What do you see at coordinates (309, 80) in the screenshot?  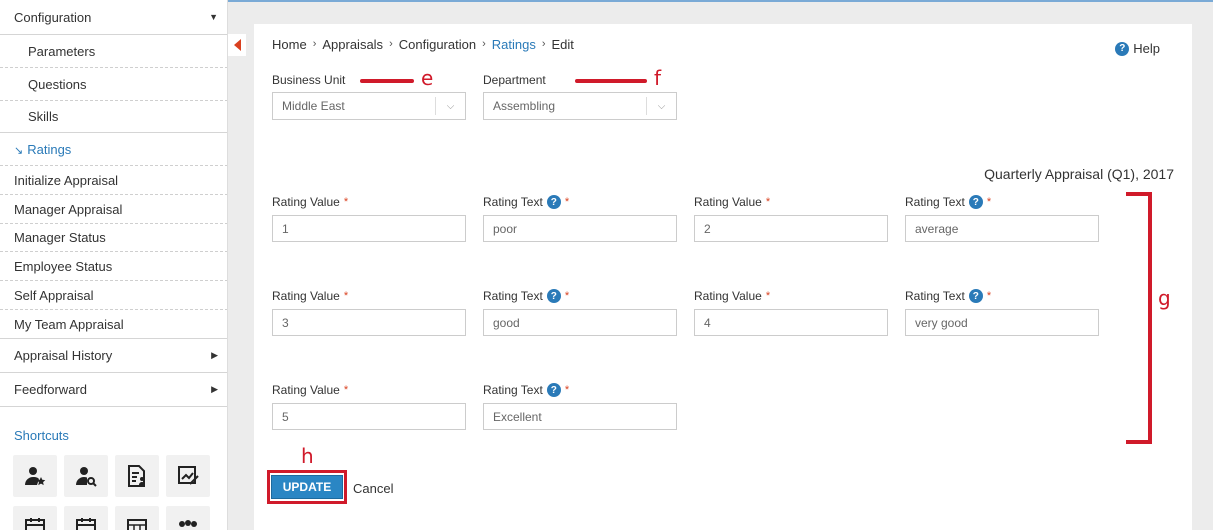 I see `business-unit-label: Business Unit` at bounding box center [309, 80].